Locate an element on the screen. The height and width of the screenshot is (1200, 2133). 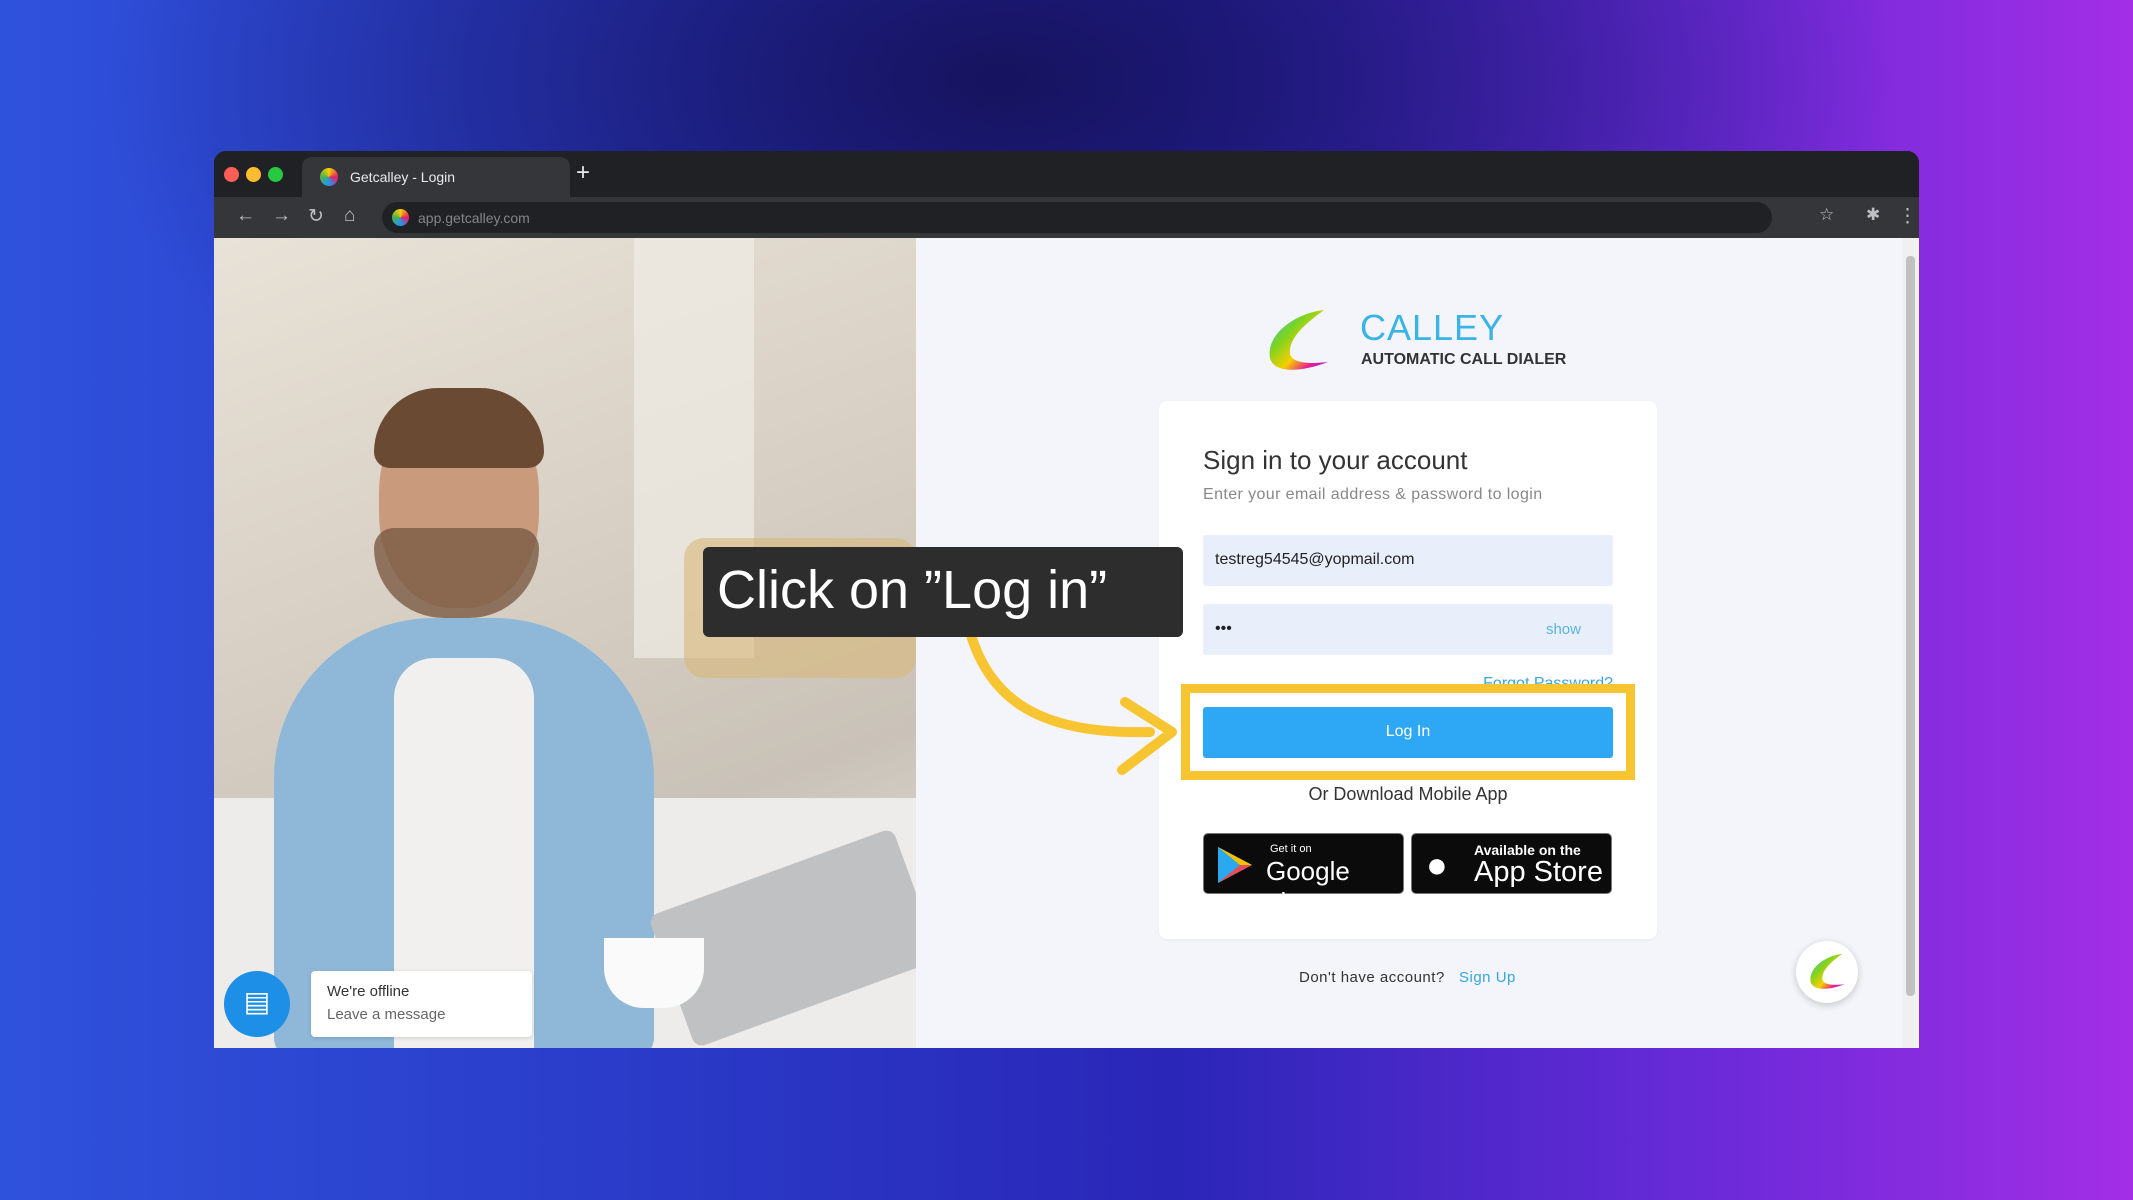
apple-icon: ● is located at coordinates (1437, 864).